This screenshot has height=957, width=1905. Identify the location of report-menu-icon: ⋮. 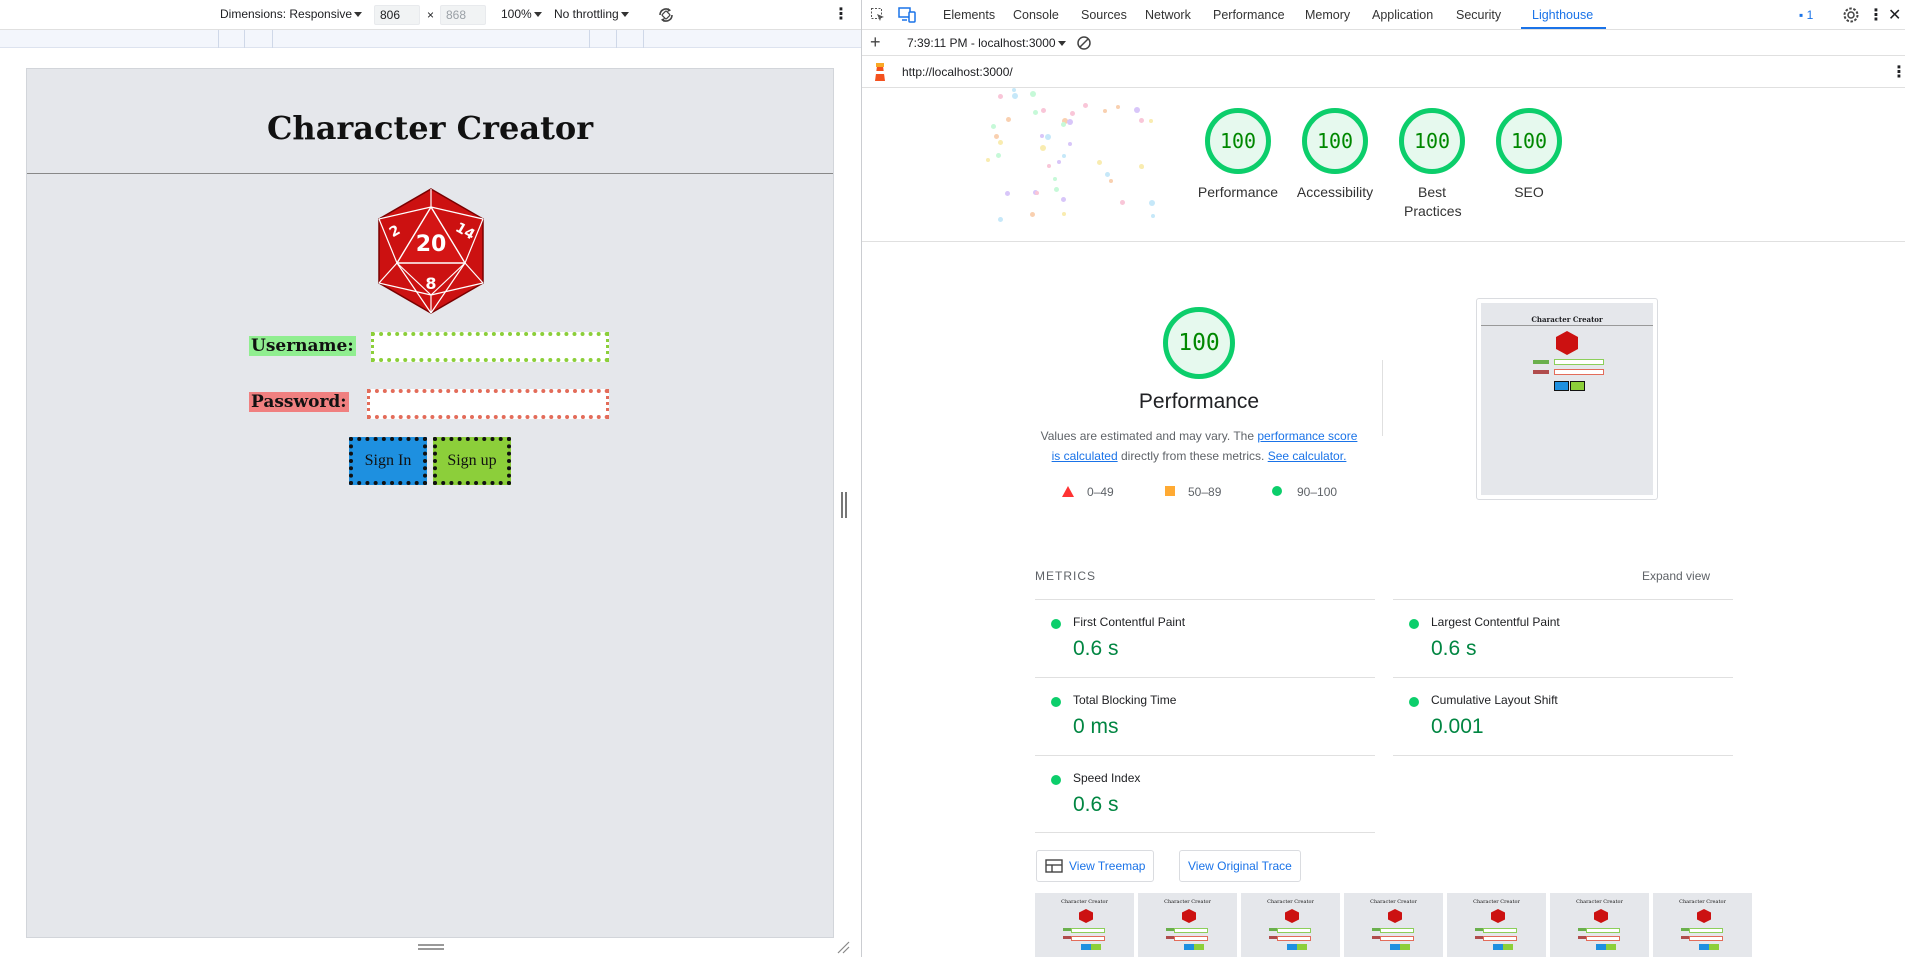
(1898, 72).